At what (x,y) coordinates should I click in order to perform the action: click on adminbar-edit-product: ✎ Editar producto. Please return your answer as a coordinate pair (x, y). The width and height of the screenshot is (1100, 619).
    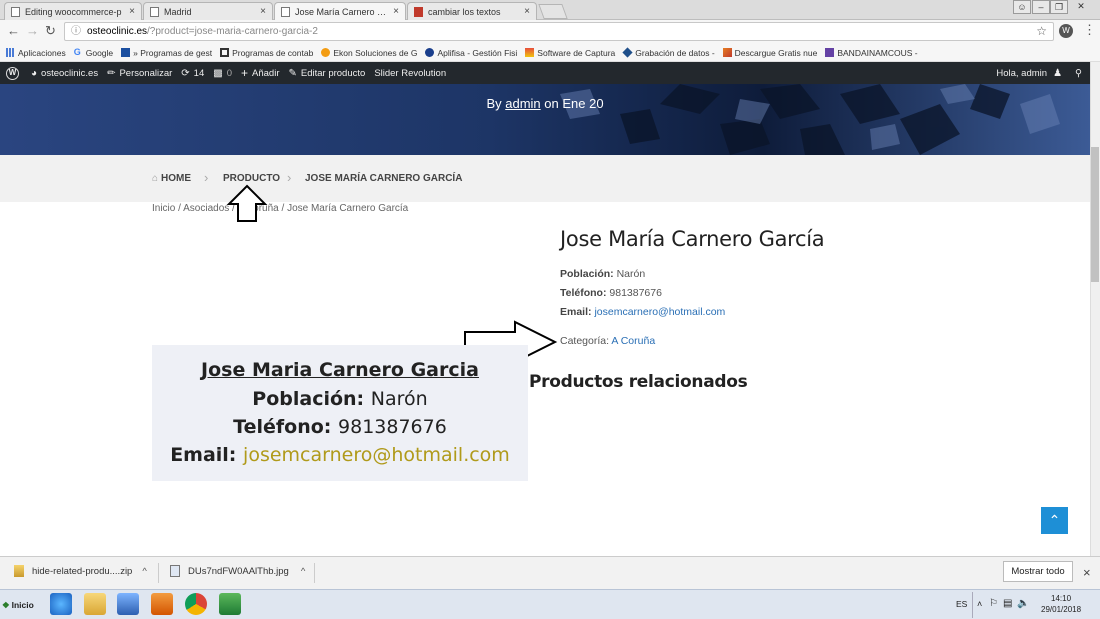
    Looking at the image, I should click on (326, 73).